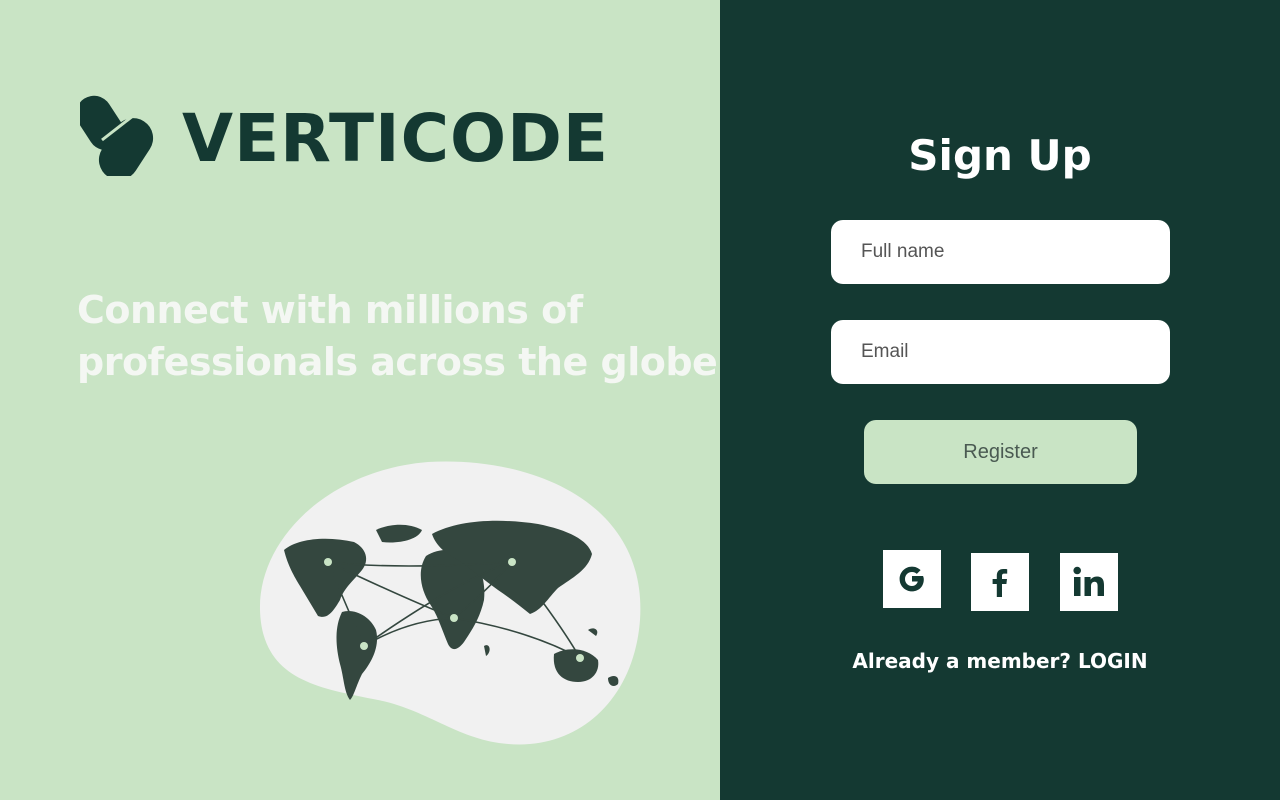  I want to click on linkedin-signin-button, so click(1089, 582).